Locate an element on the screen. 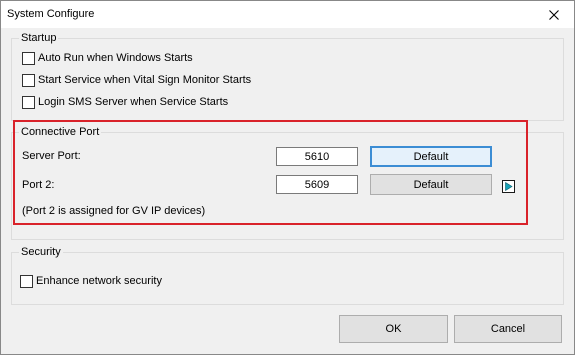 Image resolution: width=575 pixels, height=355 pixels. window-title: System Configure is located at coordinates (51, 14).